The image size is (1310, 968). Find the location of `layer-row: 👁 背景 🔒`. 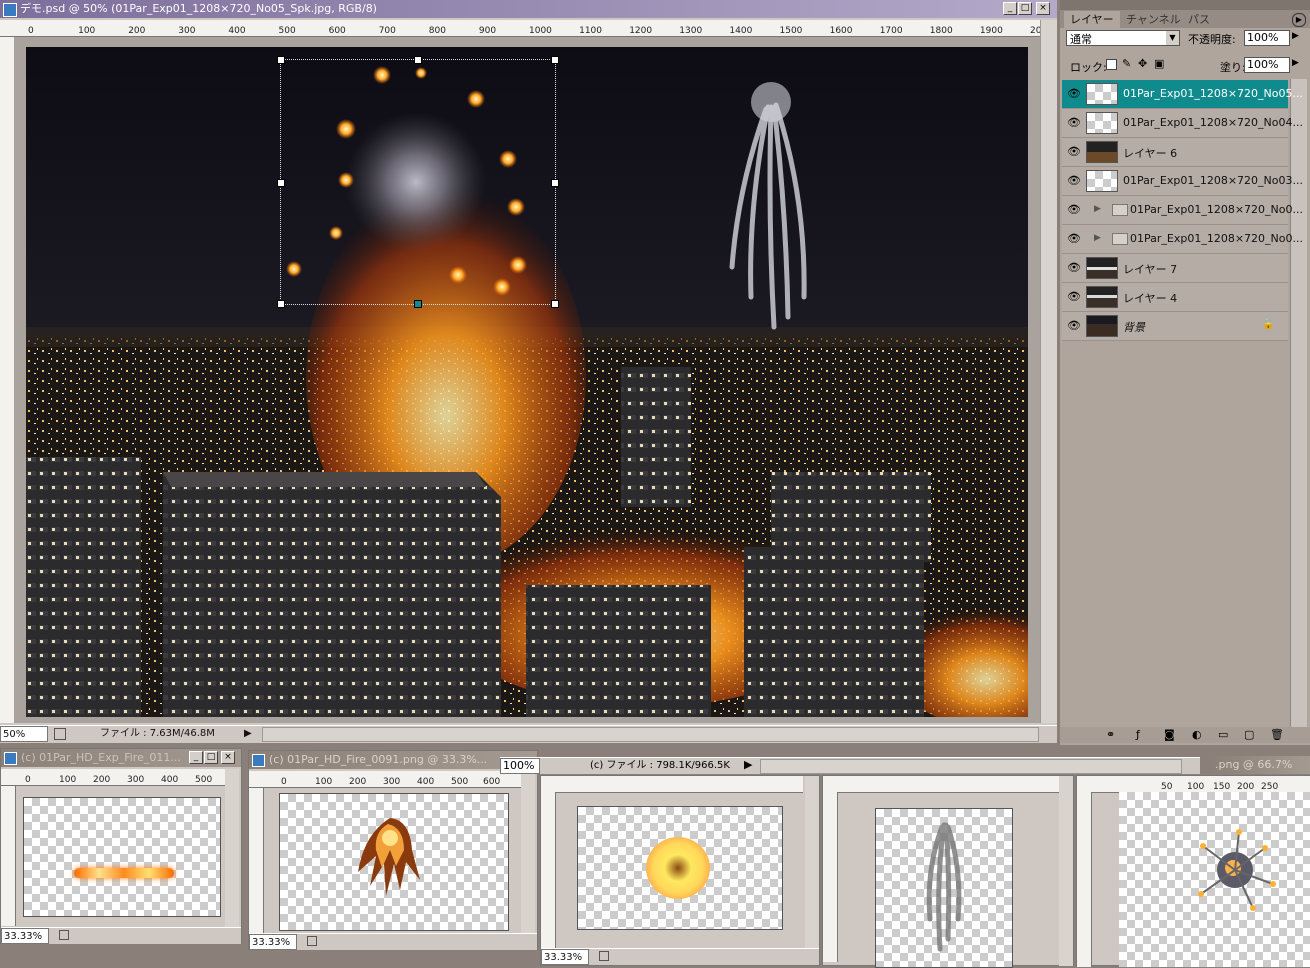

layer-row: 👁 背景 🔒 is located at coordinates (1175, 326).